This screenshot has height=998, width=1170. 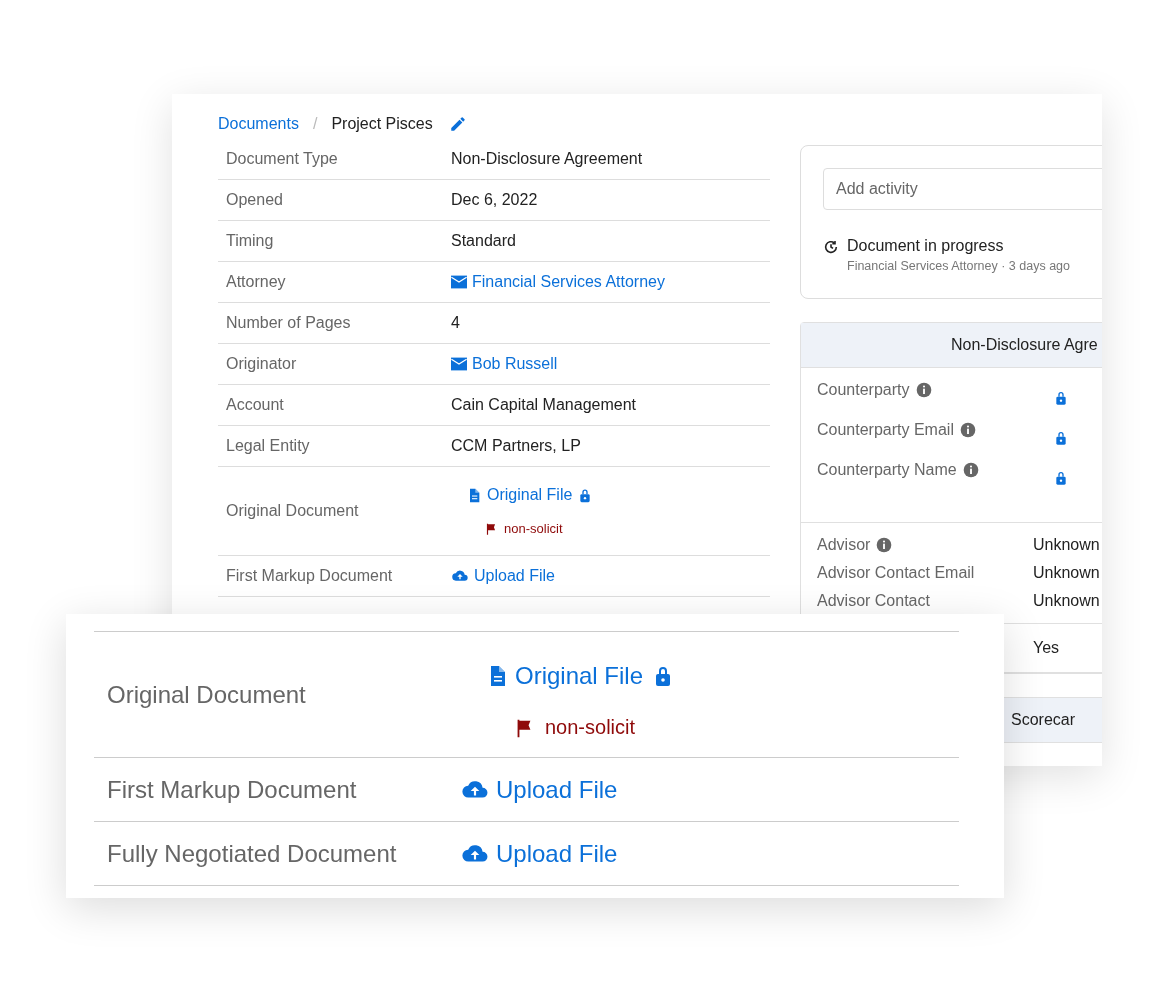 I want to click on detail-value: Cain Capital Management, so click(x=543, y=405).